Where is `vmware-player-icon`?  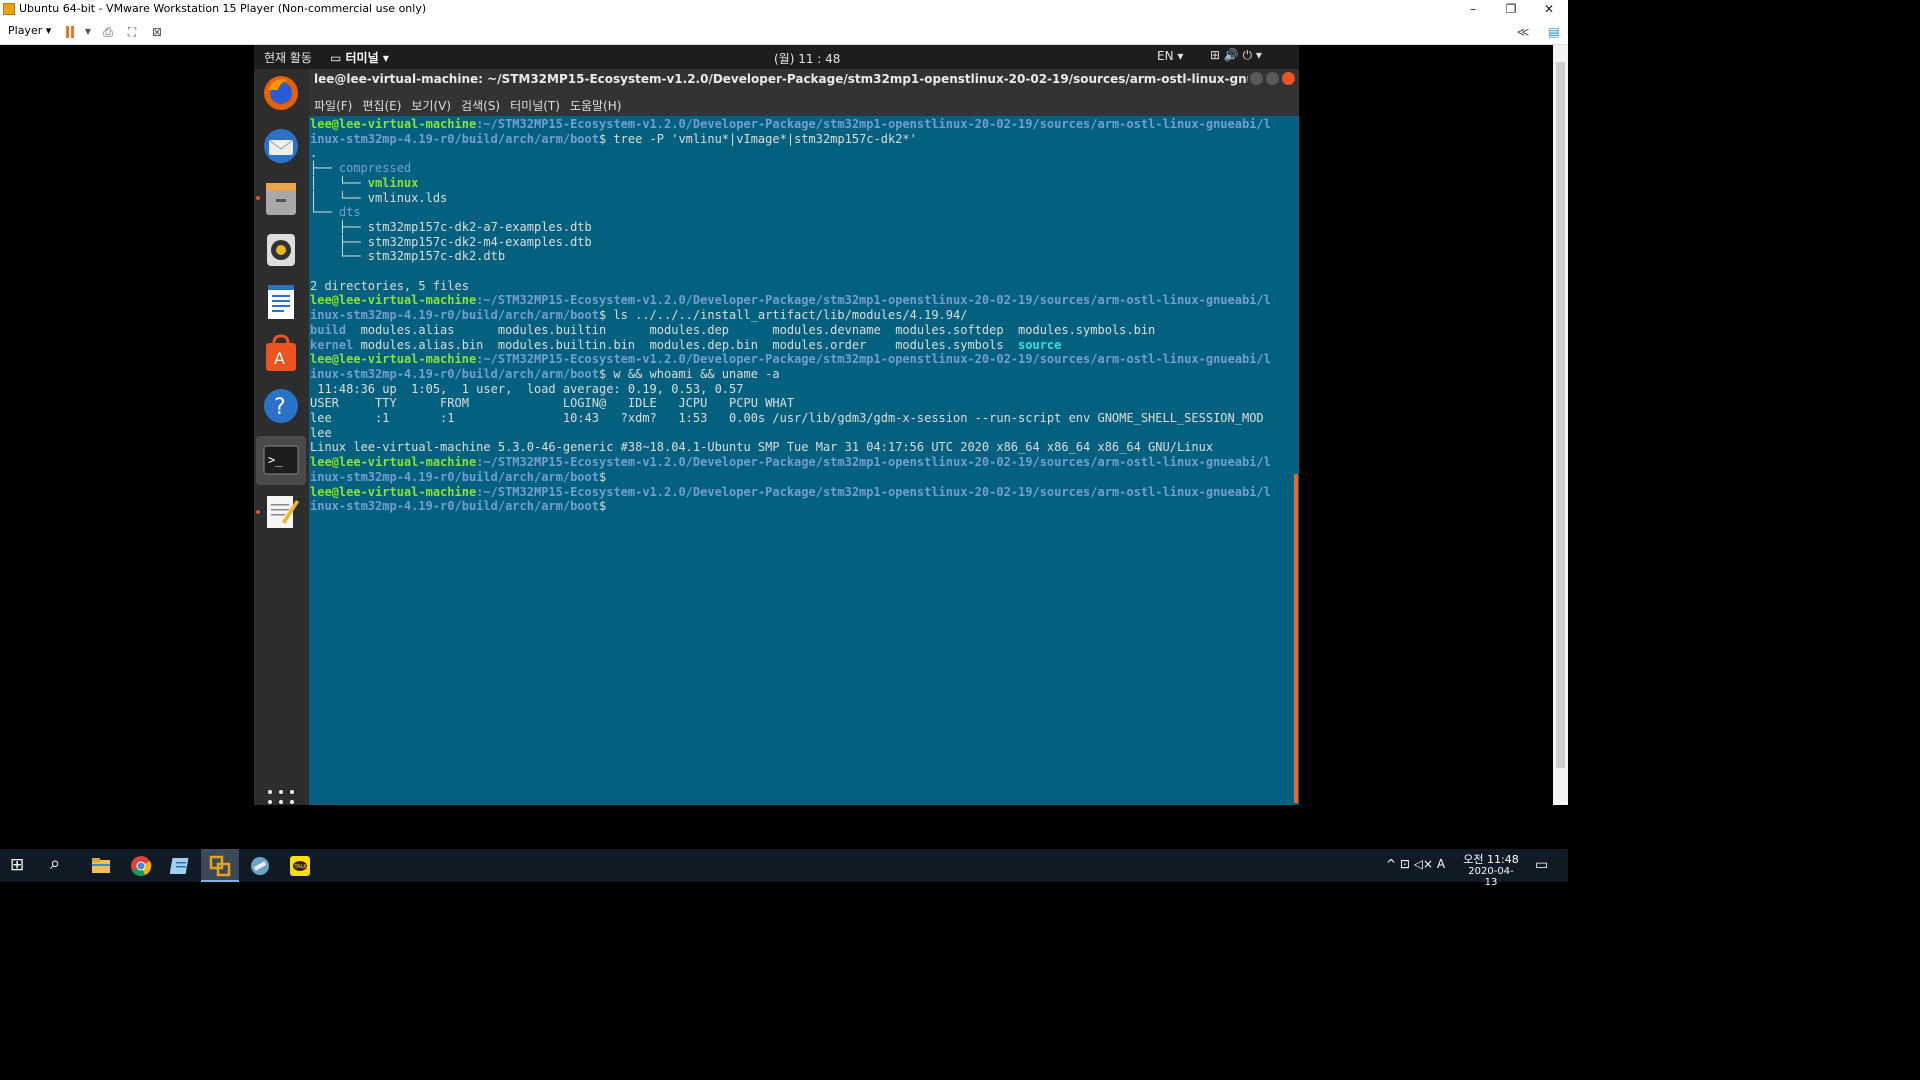 vmware-player-icon is located at coordinates (220, 866).